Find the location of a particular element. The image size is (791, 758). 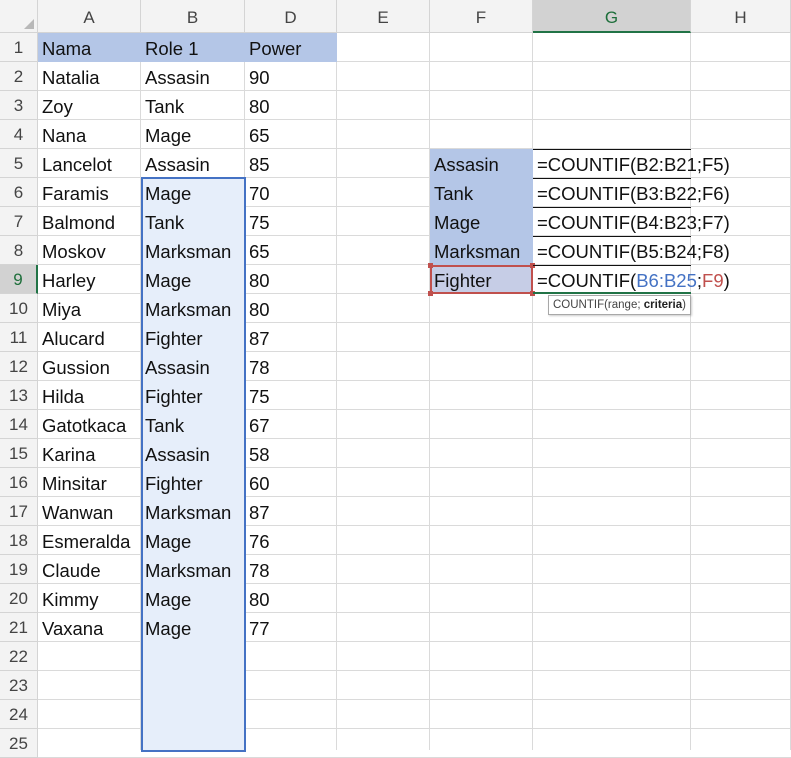

cell-name: Minsitar is located at coordinates (89, 482).